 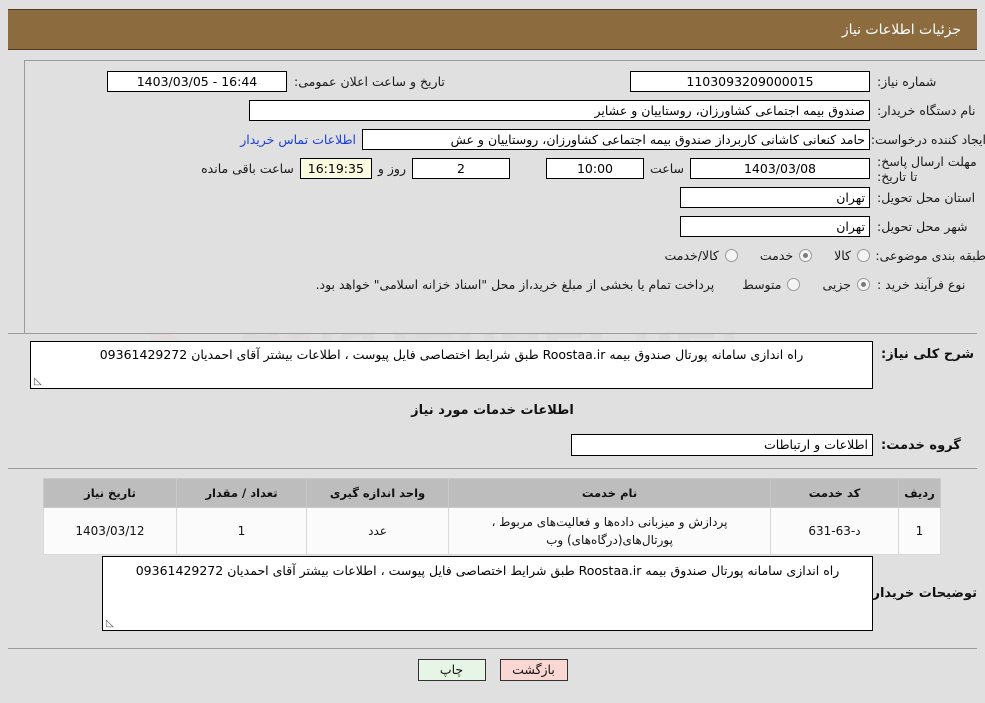 I want to click on page-header: جزئیات اطلاعات نیاز, so click(x=492, y=29).